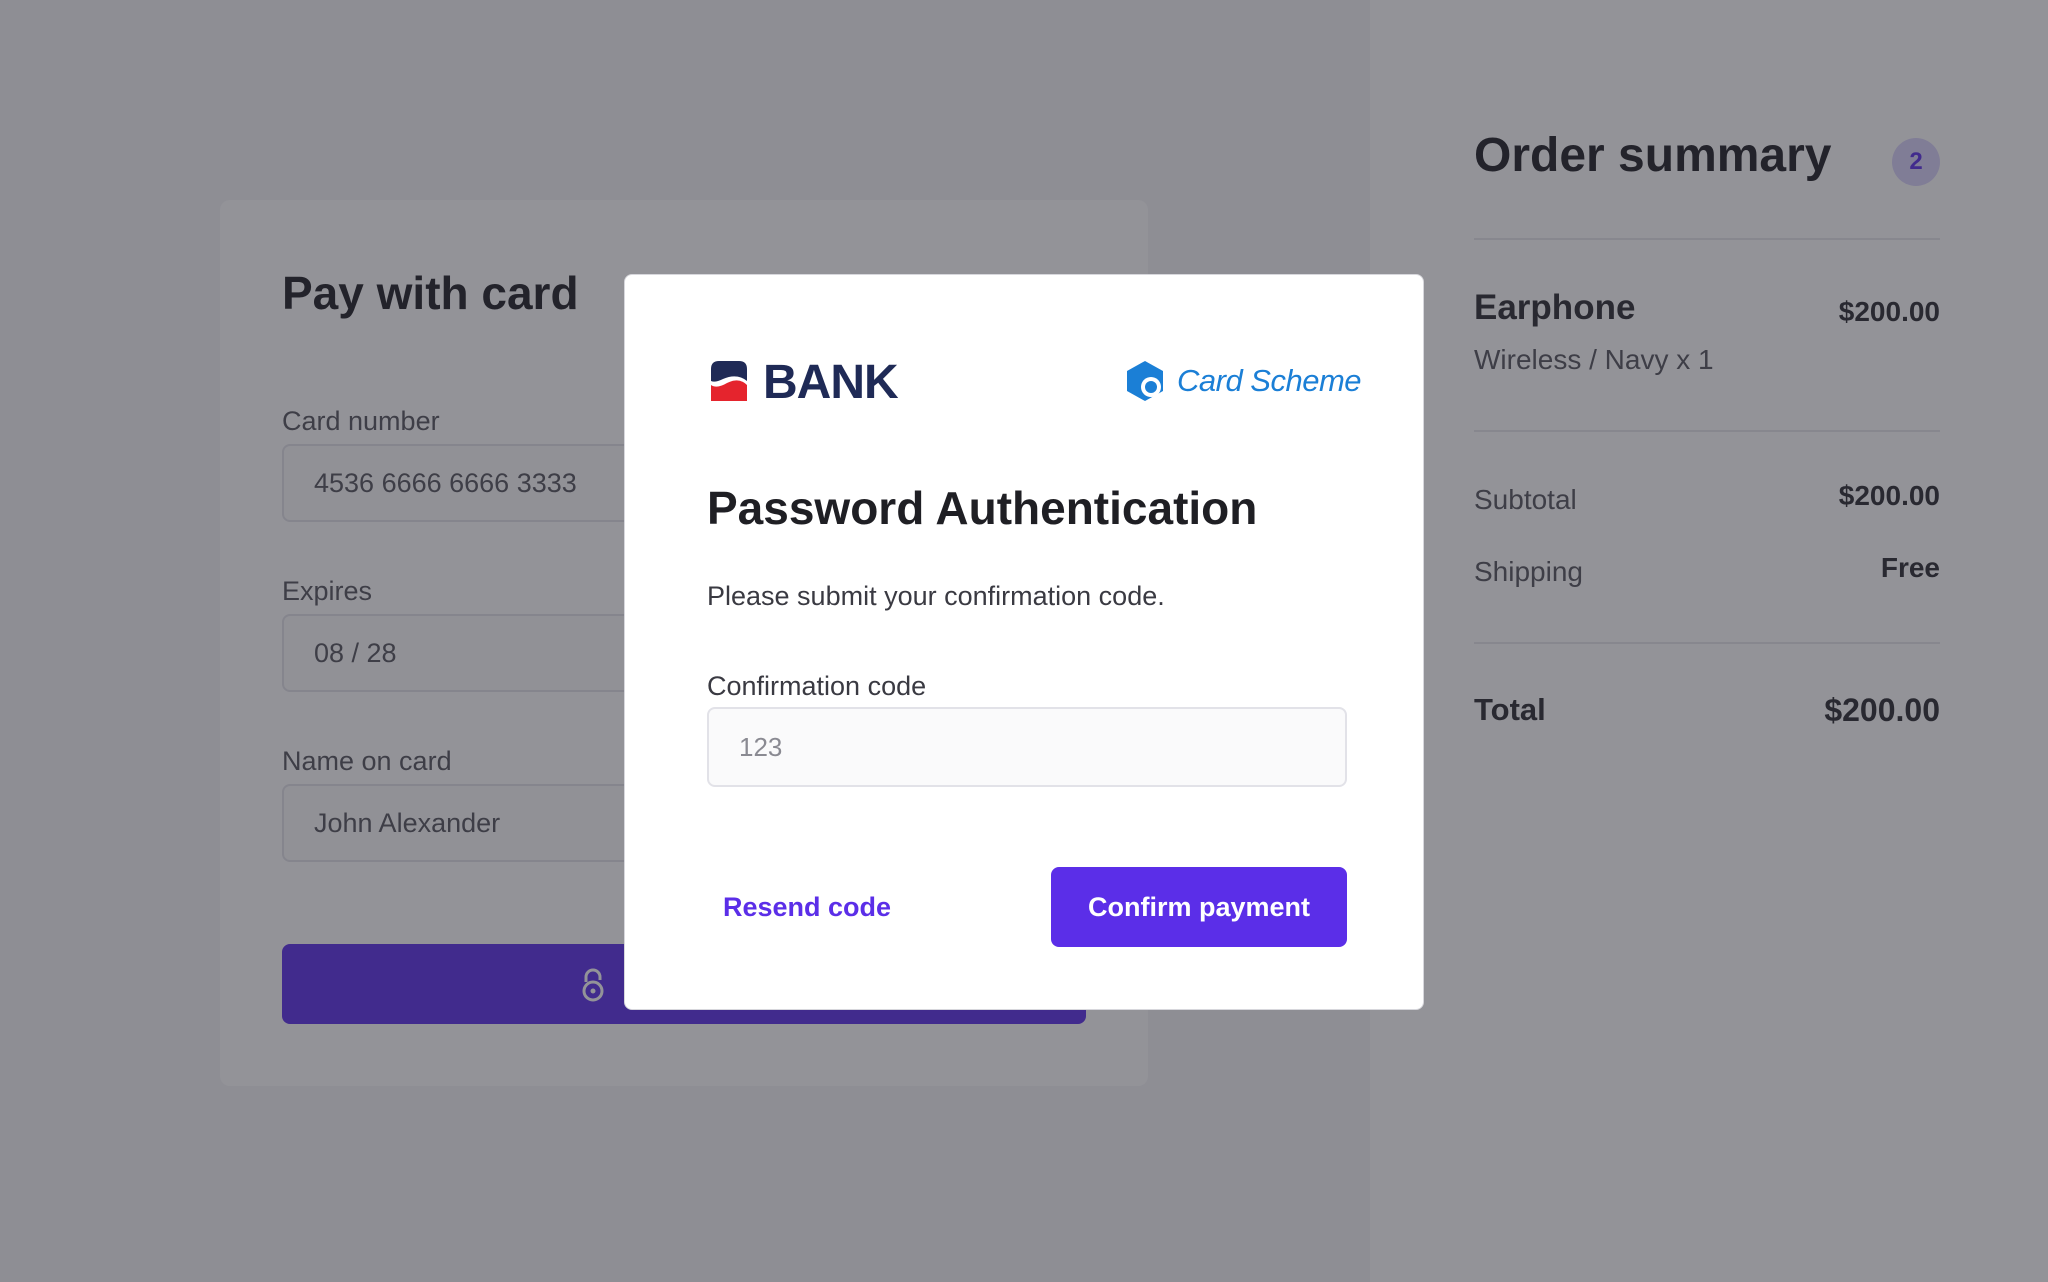  Describe the element at coordinates (1027, 747) in the screenshot. I see `confirmation-code-input` at that location.